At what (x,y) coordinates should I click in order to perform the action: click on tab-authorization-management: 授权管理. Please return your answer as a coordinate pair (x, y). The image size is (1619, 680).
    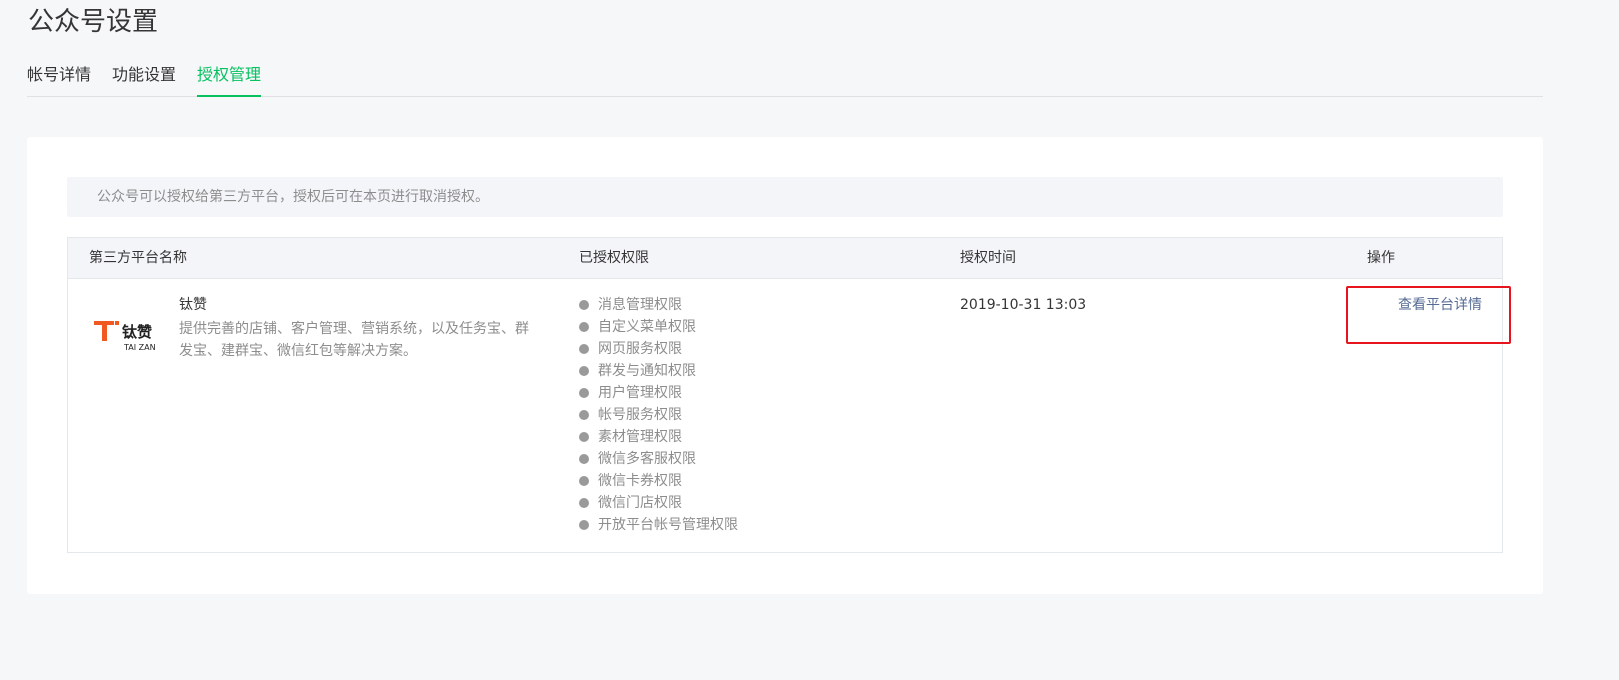
    Looking at the image, I should click on (229, 75).